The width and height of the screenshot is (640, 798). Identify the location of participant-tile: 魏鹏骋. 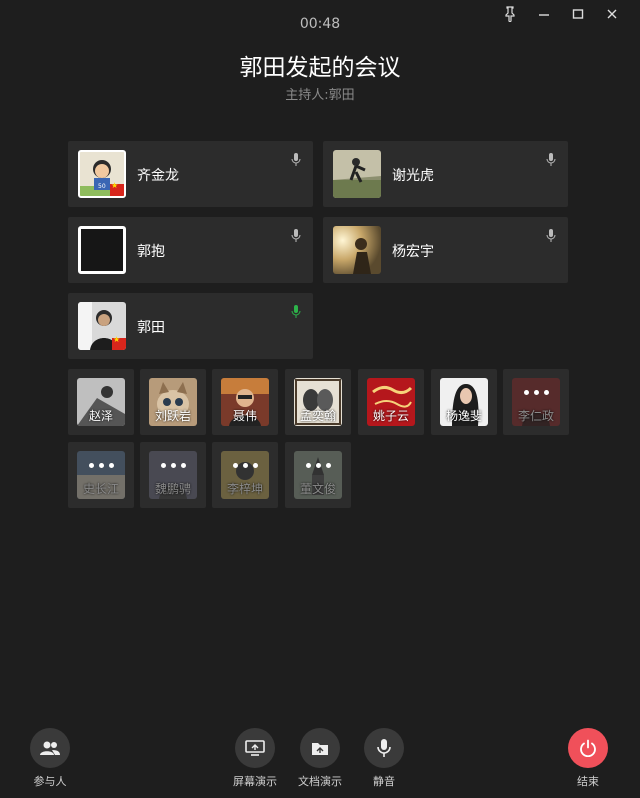
(173, 475).